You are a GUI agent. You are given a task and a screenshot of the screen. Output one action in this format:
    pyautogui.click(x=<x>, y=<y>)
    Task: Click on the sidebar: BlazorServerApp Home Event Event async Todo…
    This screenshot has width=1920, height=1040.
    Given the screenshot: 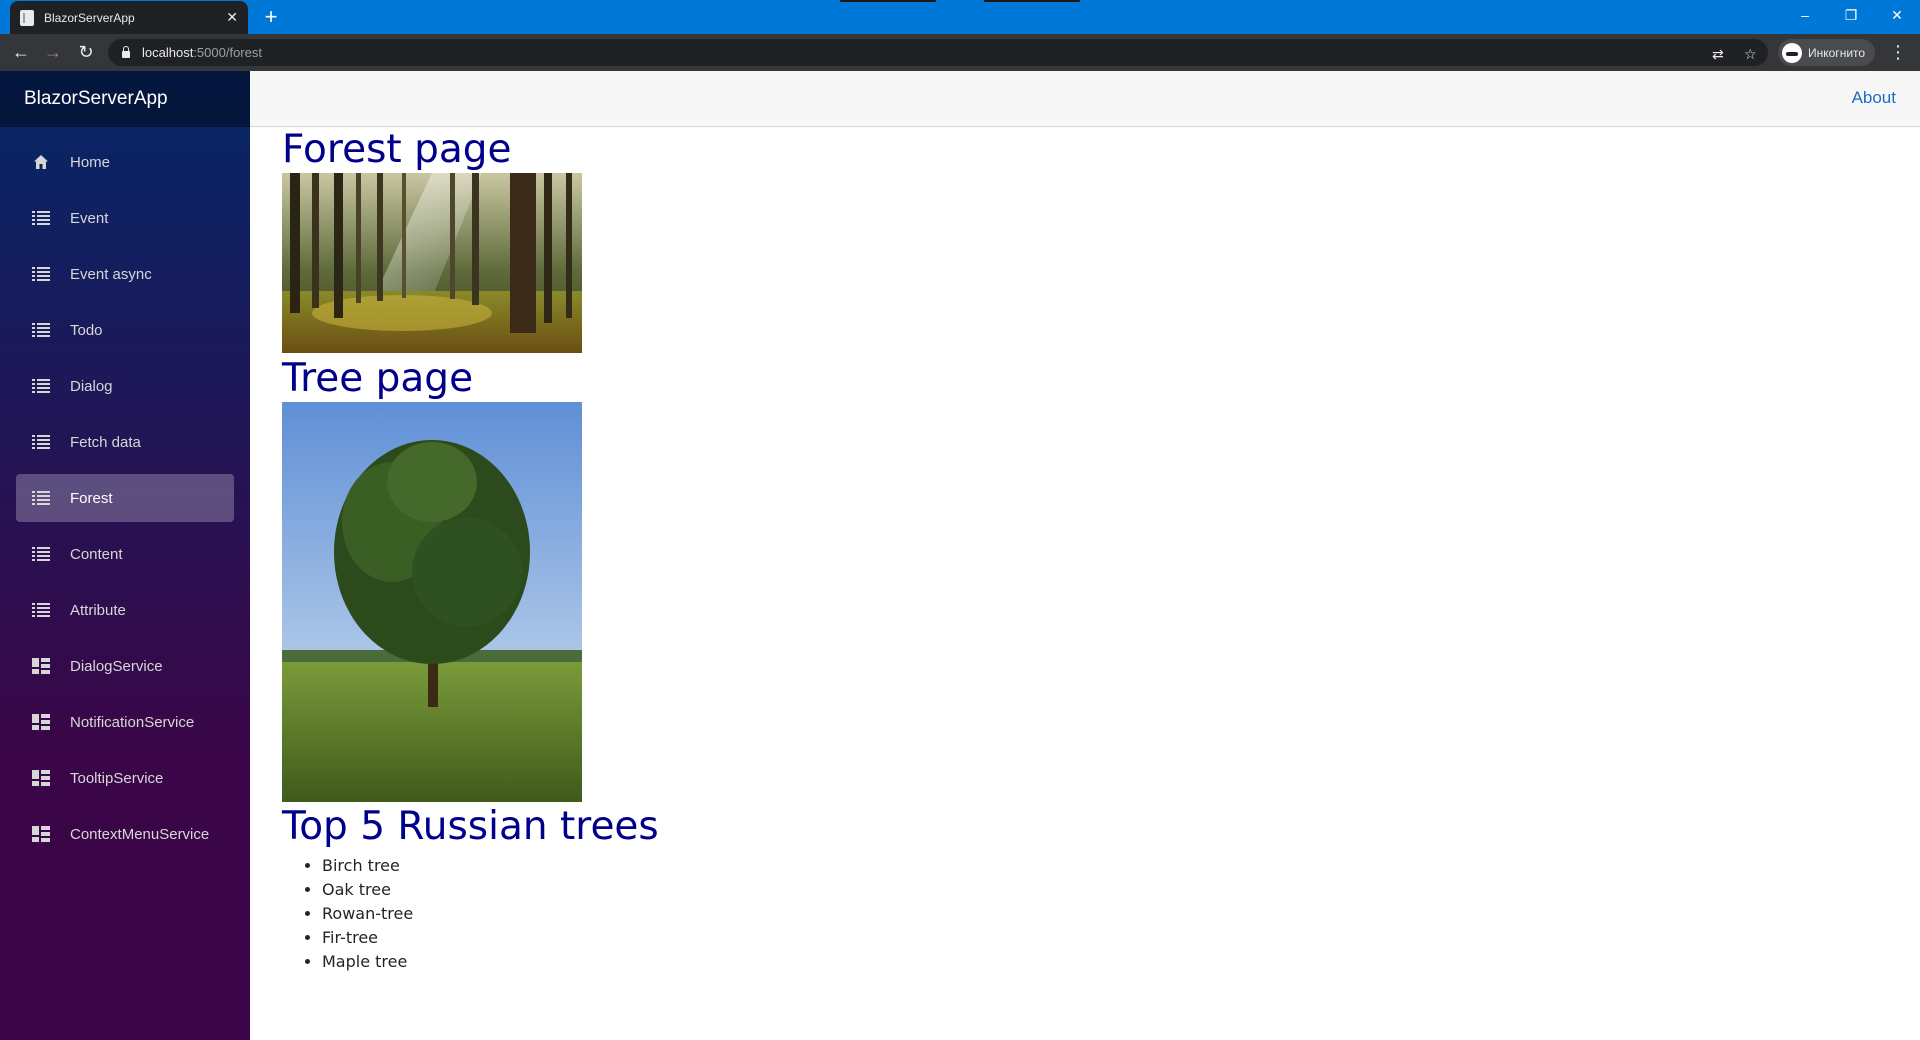 What is the action you would take?
    pyautogui.click(x=125, y=555)
    